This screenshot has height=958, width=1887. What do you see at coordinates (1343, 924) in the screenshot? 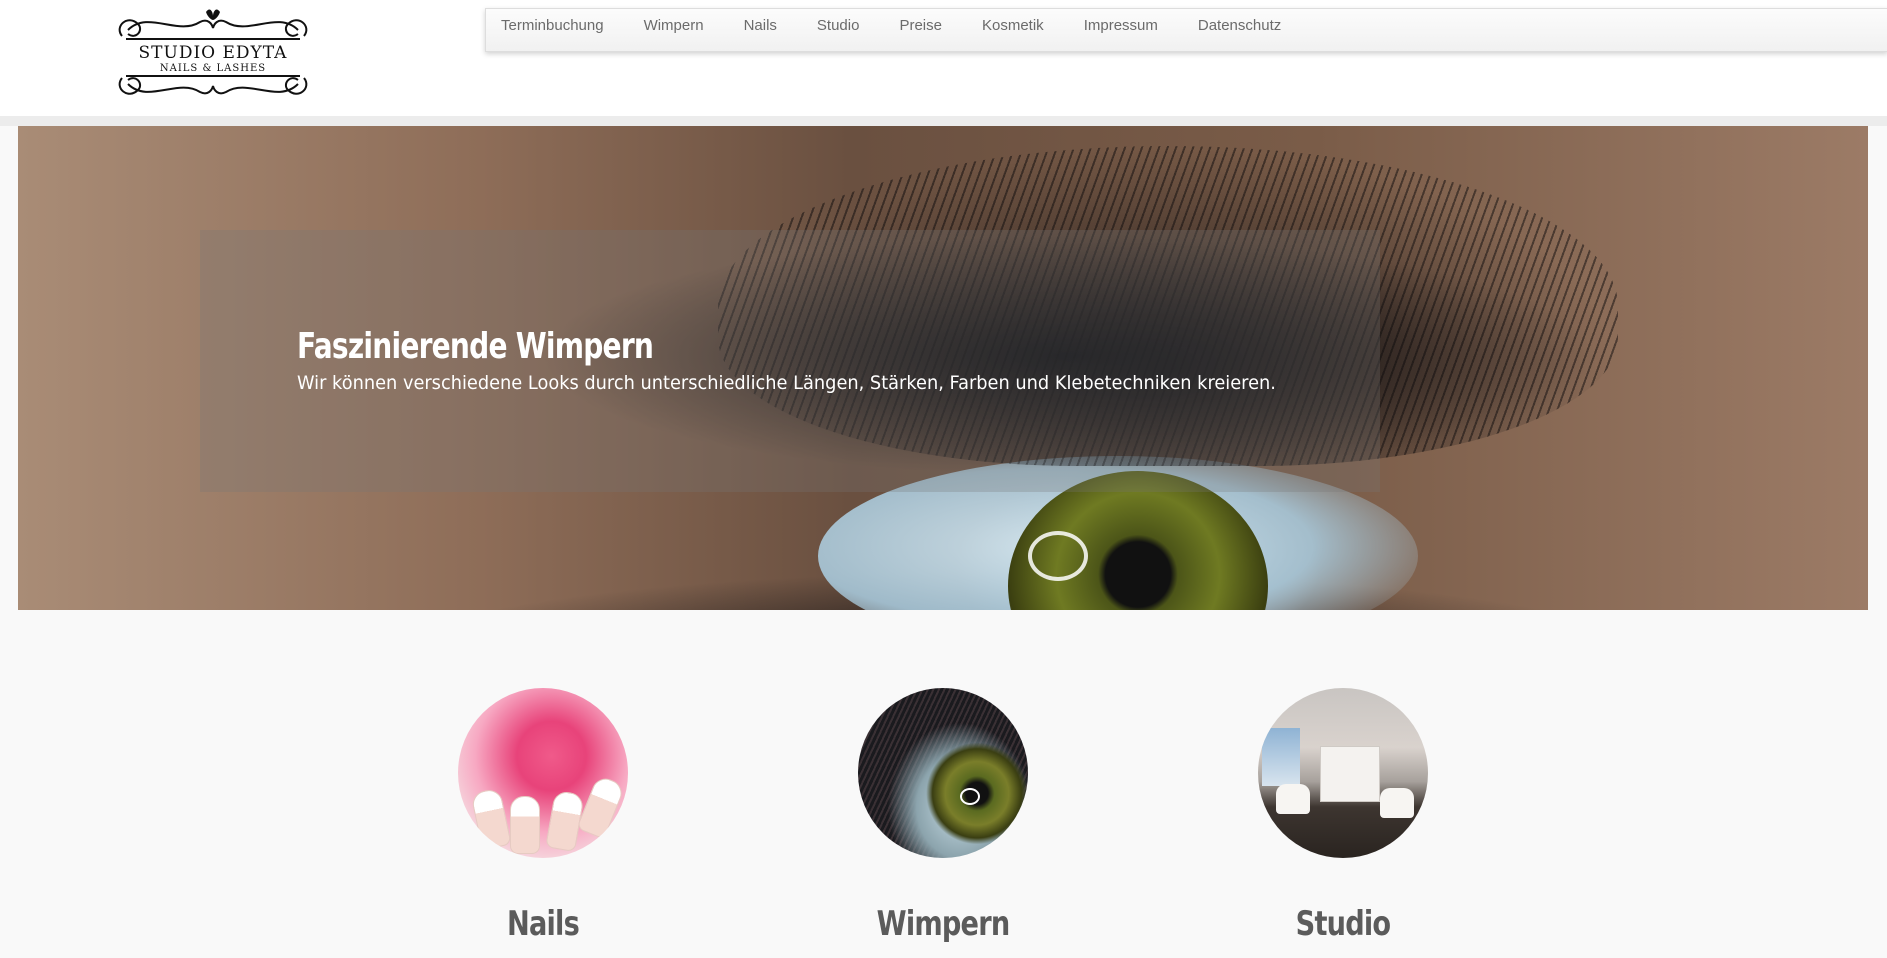
I see `feature-studio-title: Studio` at bounding box center [1343, 924].